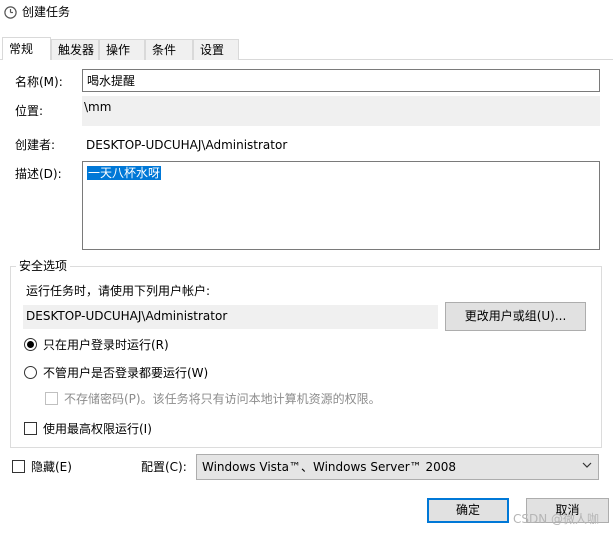 The height and width of the screenshot is (535, 613). I want to click on user-account-field: DESKTOP-UDCUHAJ\Administrator, so click(230, 317).